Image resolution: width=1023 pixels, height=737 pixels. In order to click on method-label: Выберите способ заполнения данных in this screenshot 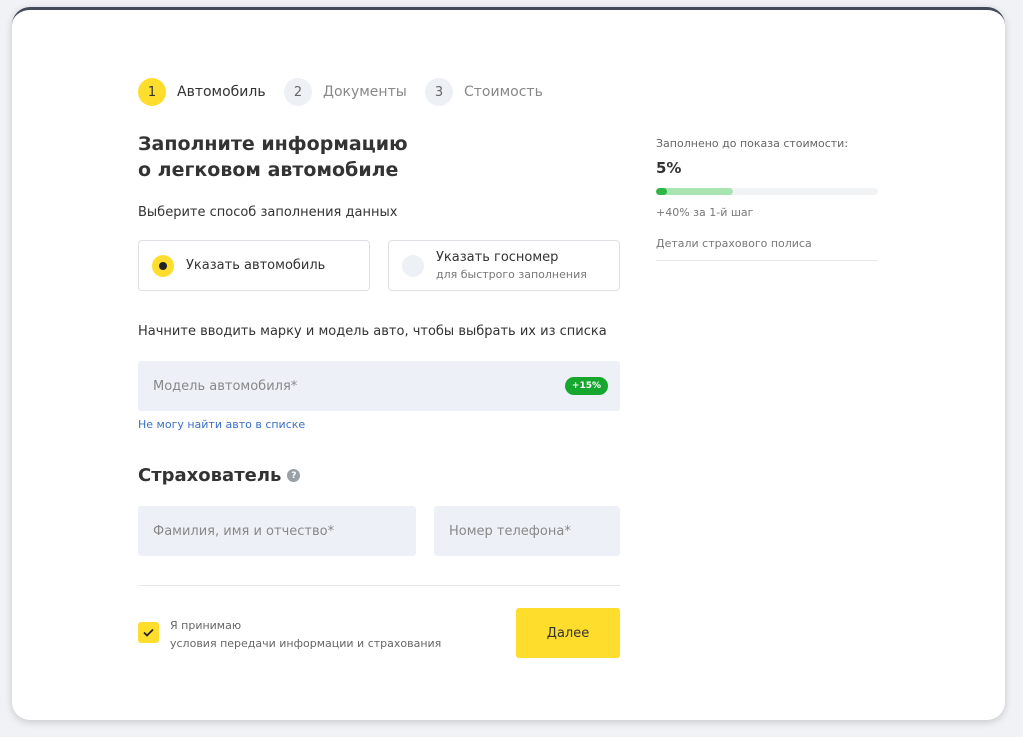, I will do `click(268, 212)`.